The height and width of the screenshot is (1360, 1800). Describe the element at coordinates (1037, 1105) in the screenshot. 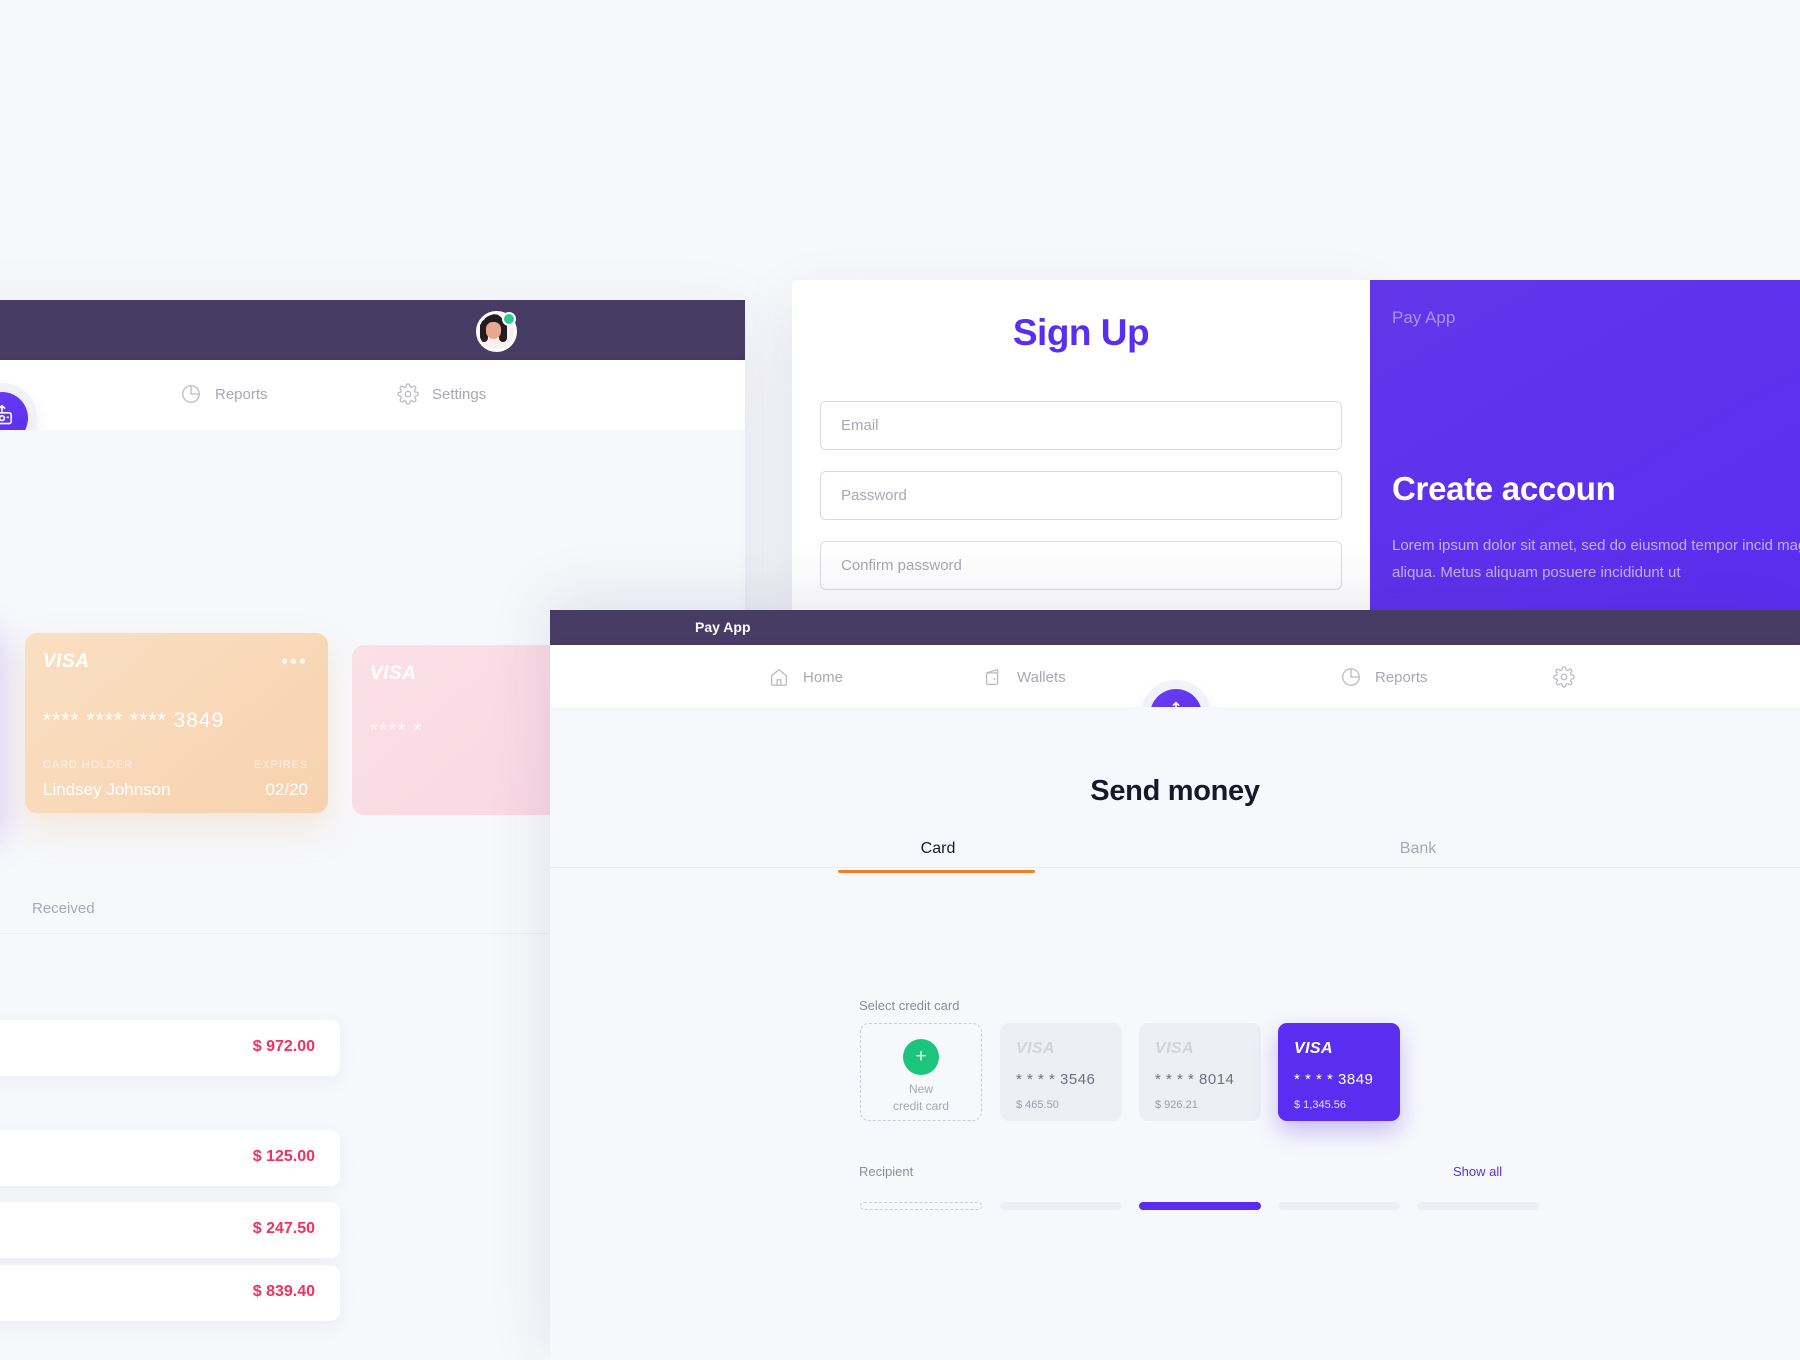

I see `card-balance: $ 465.50` at that location.